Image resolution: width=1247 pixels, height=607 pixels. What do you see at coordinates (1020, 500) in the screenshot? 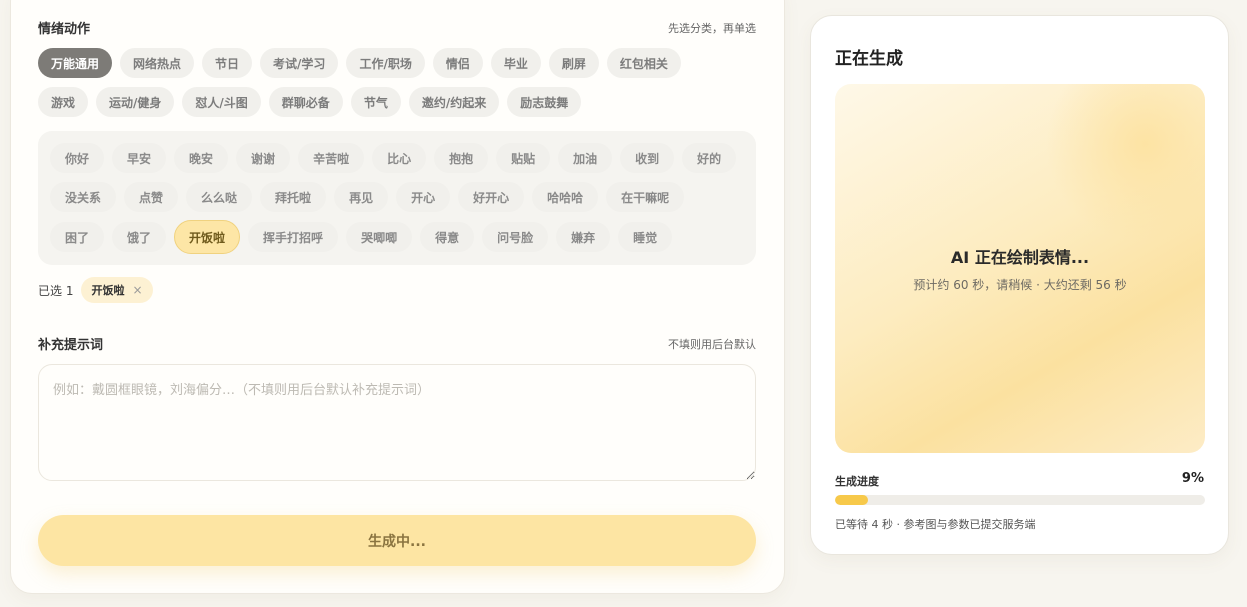
I see `progress-bar` at bounding box center [1020, 500].